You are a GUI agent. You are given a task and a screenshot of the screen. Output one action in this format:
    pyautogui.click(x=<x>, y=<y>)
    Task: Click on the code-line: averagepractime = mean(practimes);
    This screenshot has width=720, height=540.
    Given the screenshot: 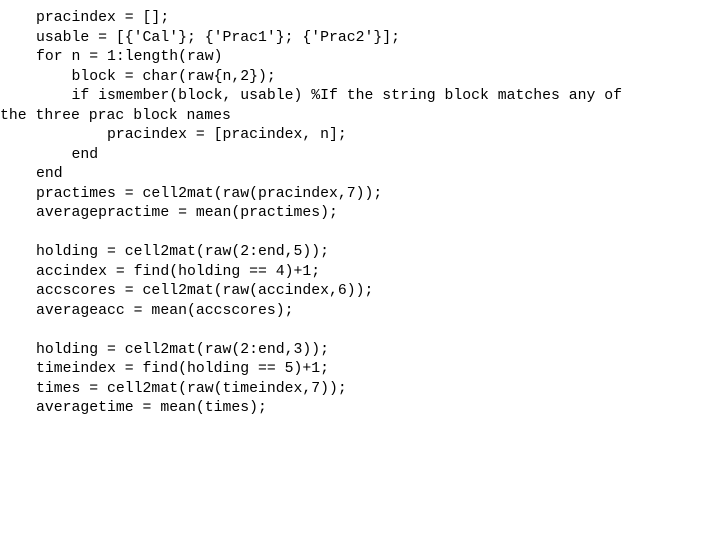 What is the action you would take?
    pyautogui.click(x=187, y=213)
    